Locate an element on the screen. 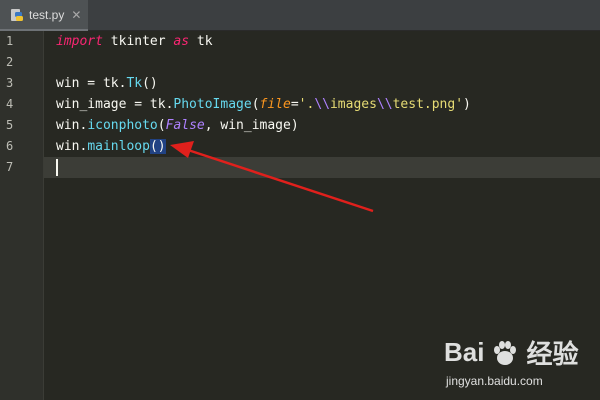 The width and height of the screenshot is (600, 400). text-cursor is located at coordinates (57, 167).